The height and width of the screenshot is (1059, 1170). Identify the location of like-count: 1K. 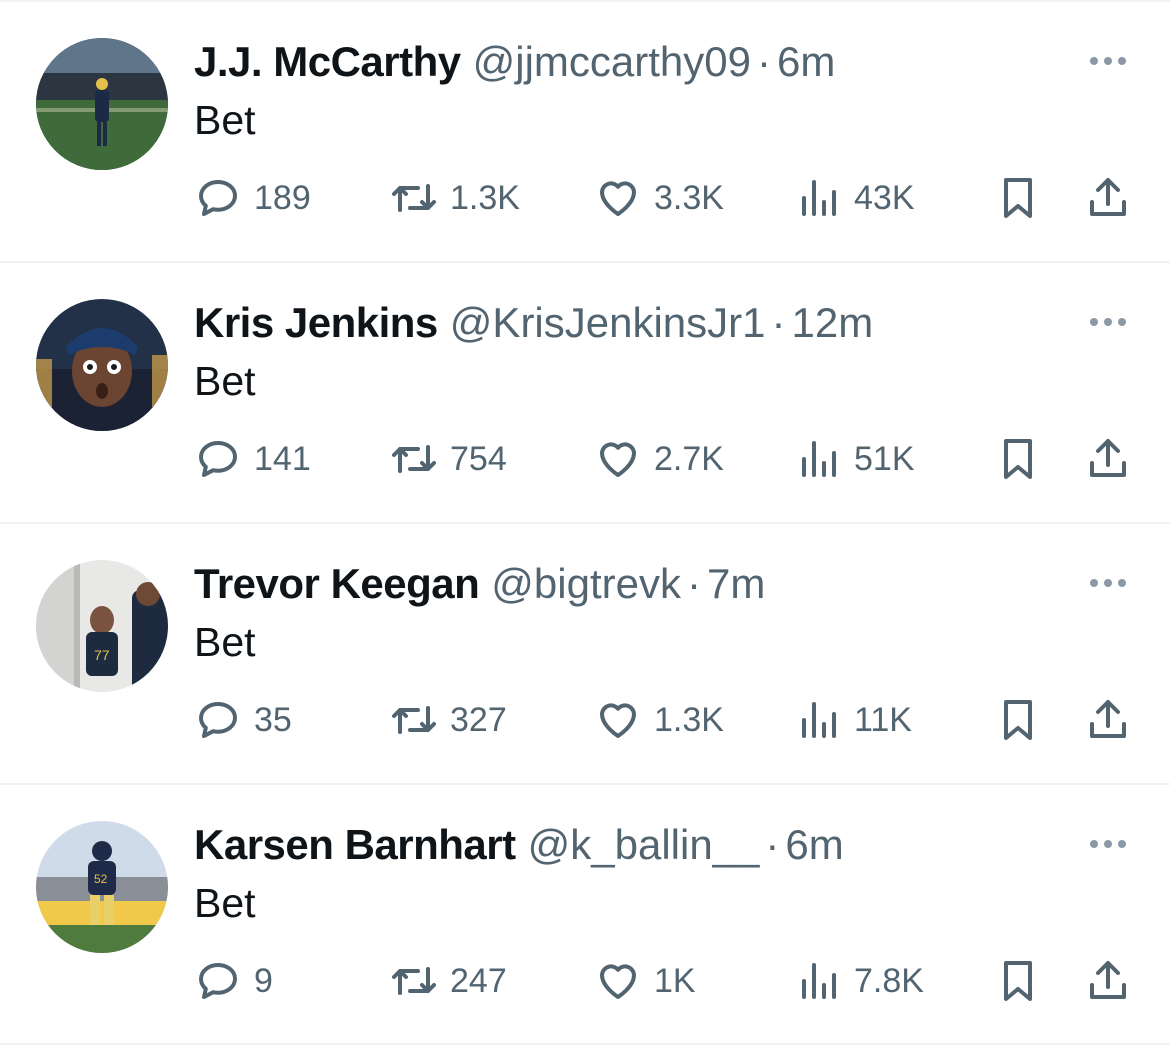
(675, 981).